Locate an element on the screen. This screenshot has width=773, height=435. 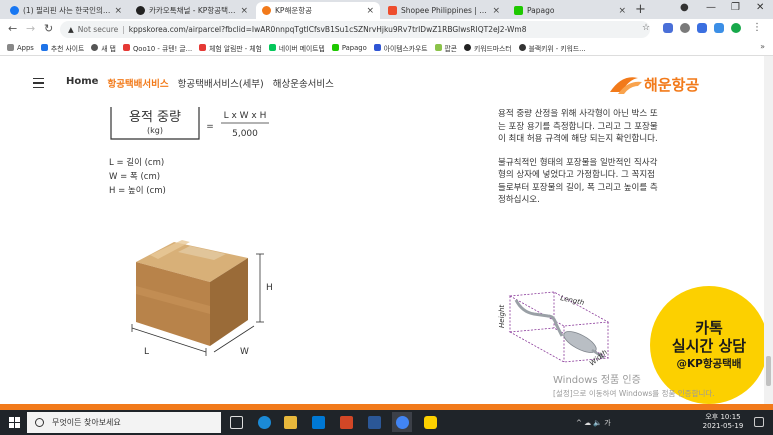
taskbar-clock: 오후 10:15 2021-05-19 is located at coordinates (723, 422).